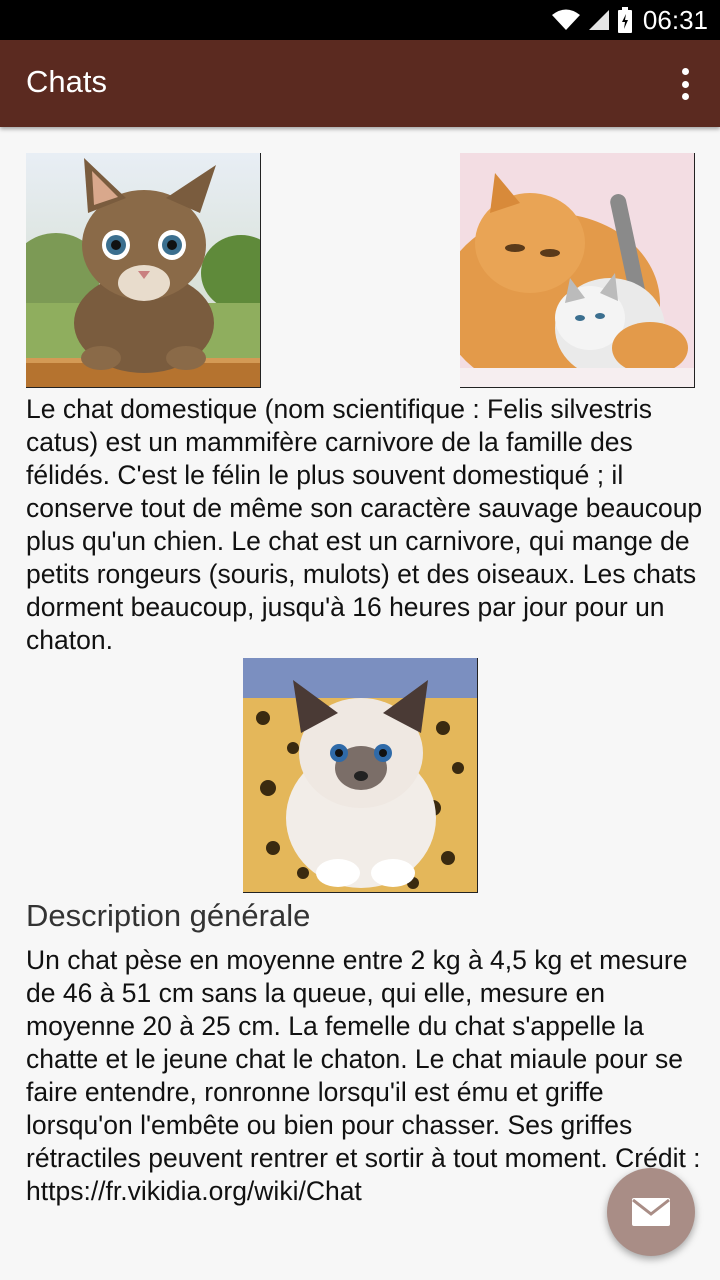 The width and height of the screenshot is (720, 1280). What do you see at coordinates (168, 915) in the screenshot?
I see `section-heading: Description générale` at bounding box center [168, 915].